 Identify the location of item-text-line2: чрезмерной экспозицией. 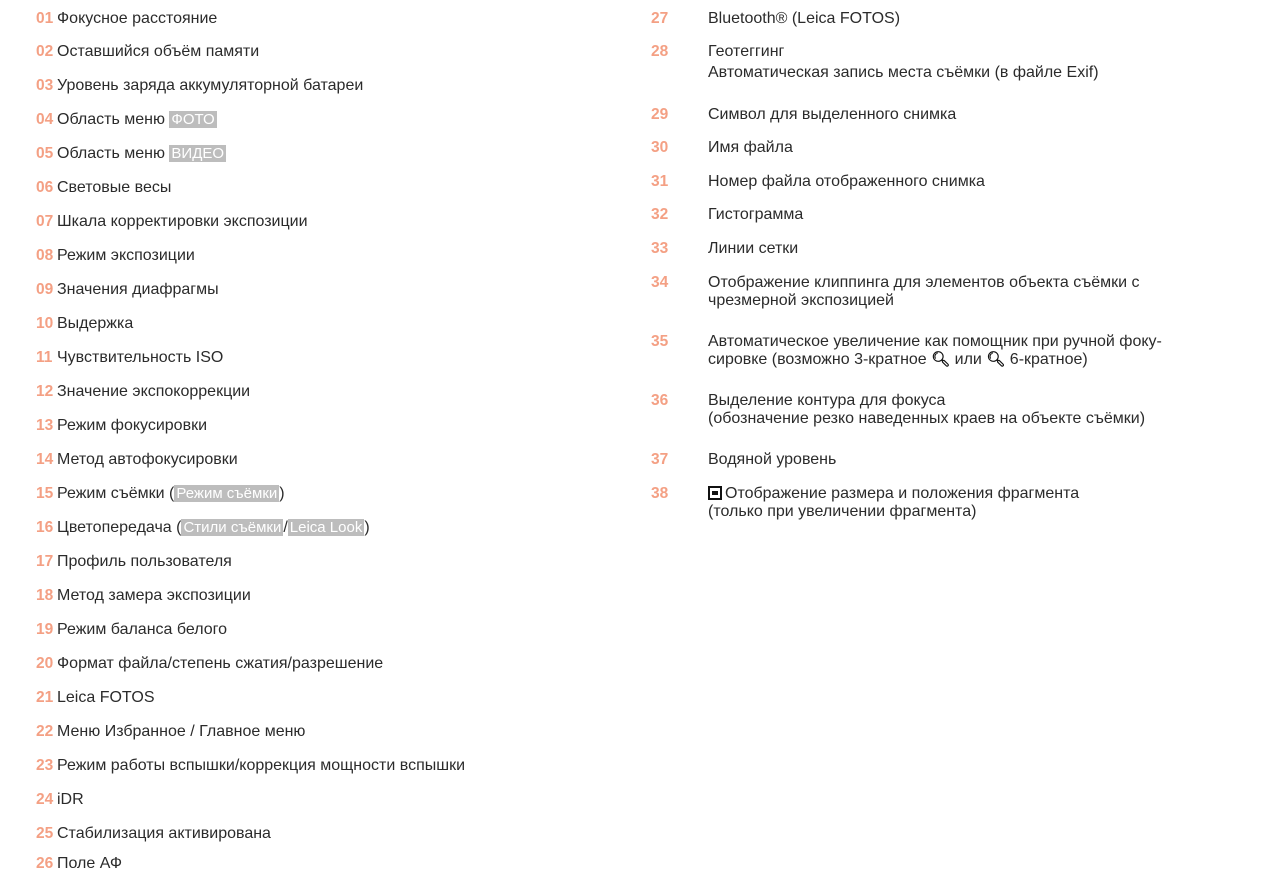
(801, 300).